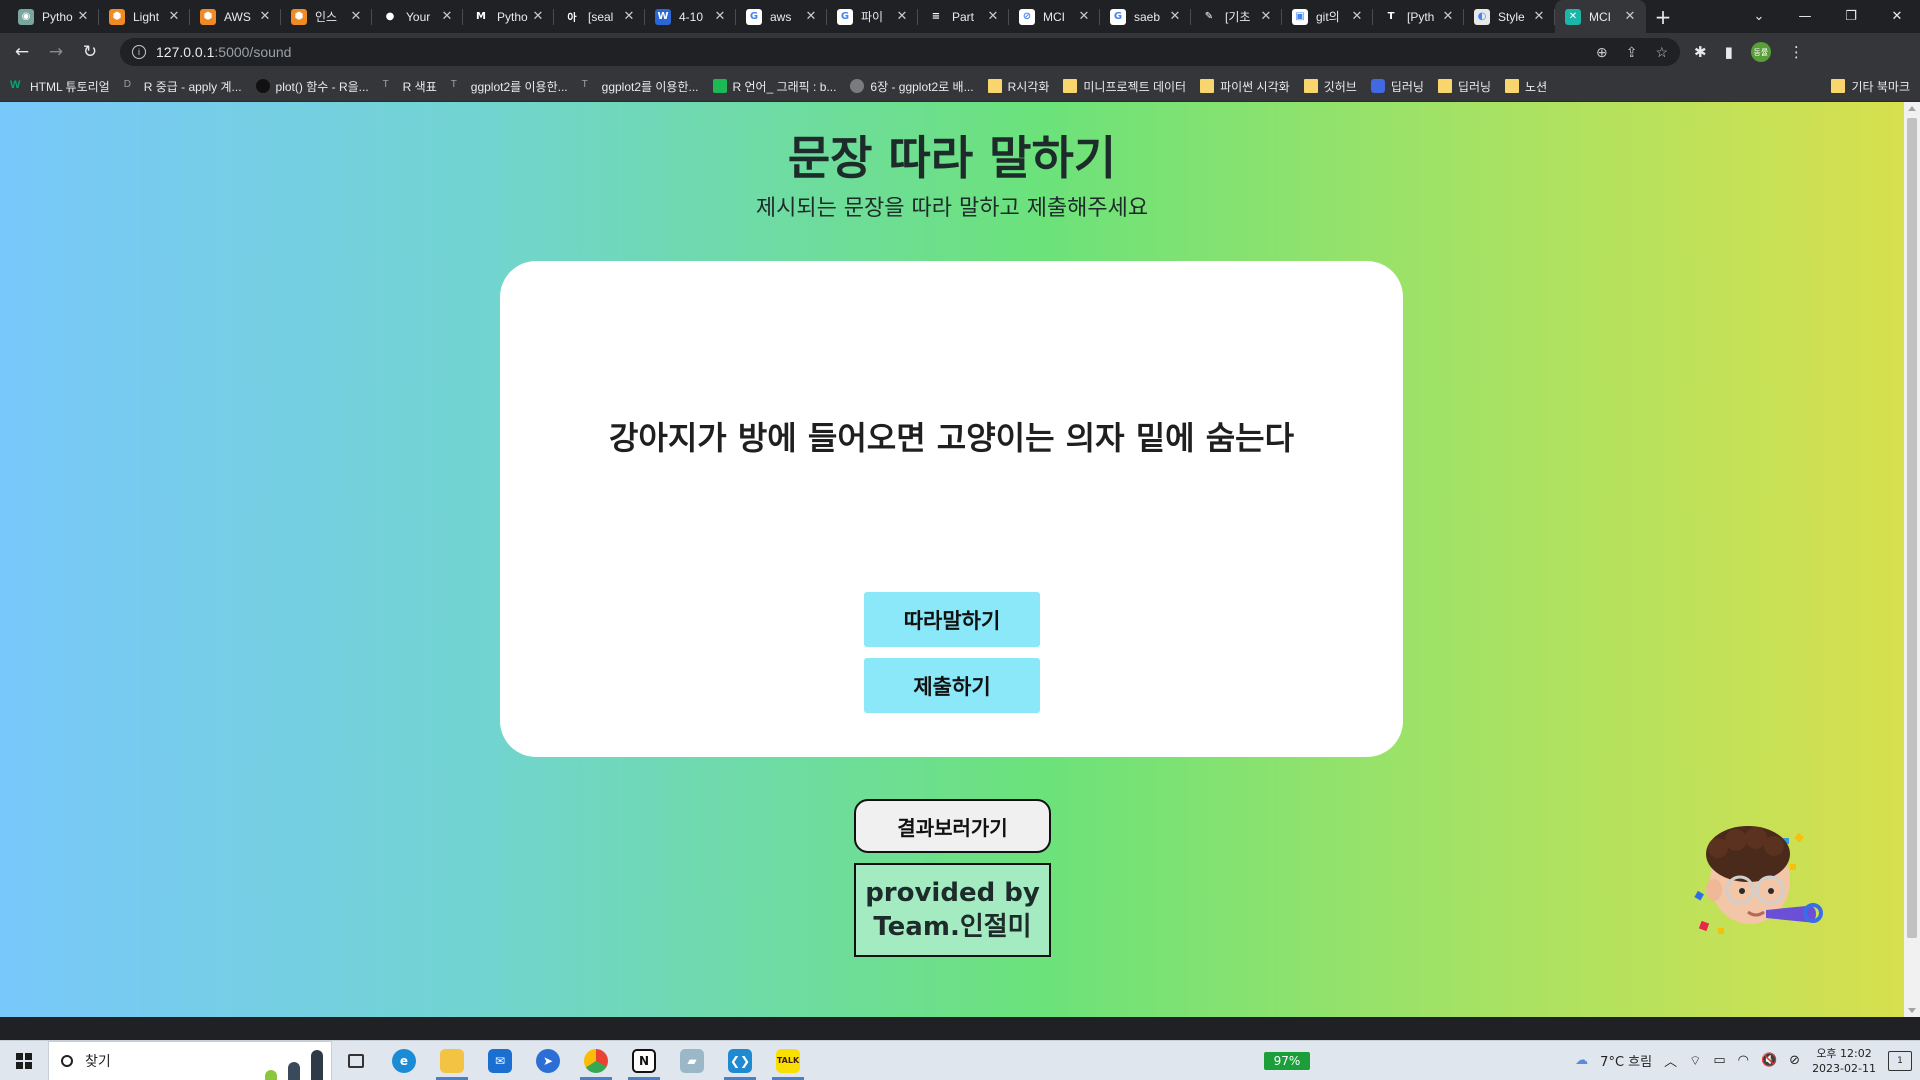  I want to click on start-button, so click(24, 1060).